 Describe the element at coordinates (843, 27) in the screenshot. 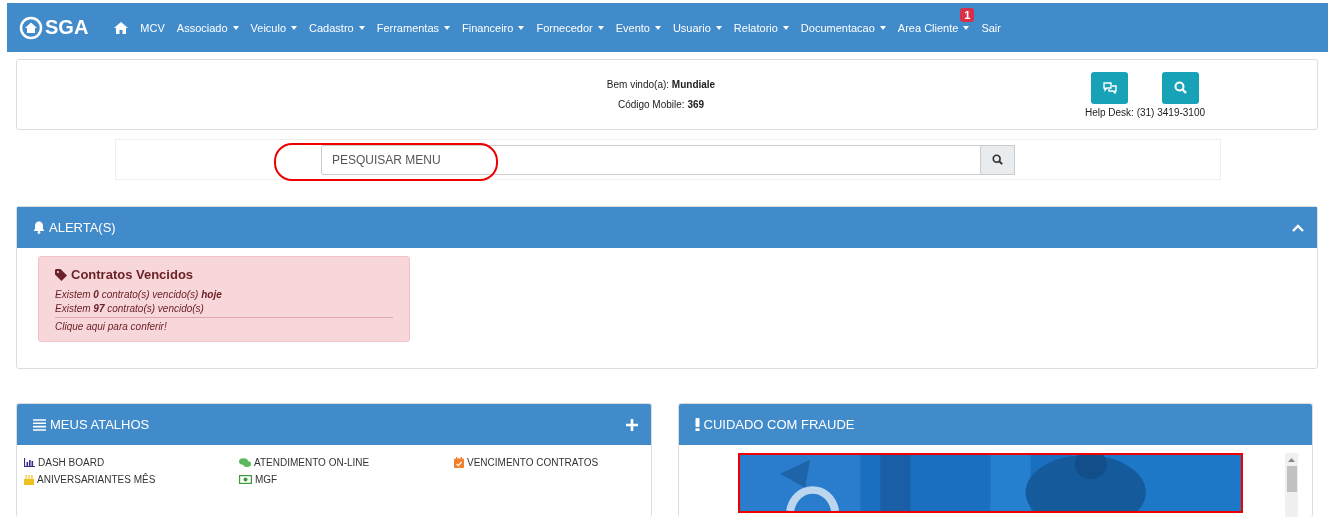

I see `nav-menu-item: Documentacao` at that location.